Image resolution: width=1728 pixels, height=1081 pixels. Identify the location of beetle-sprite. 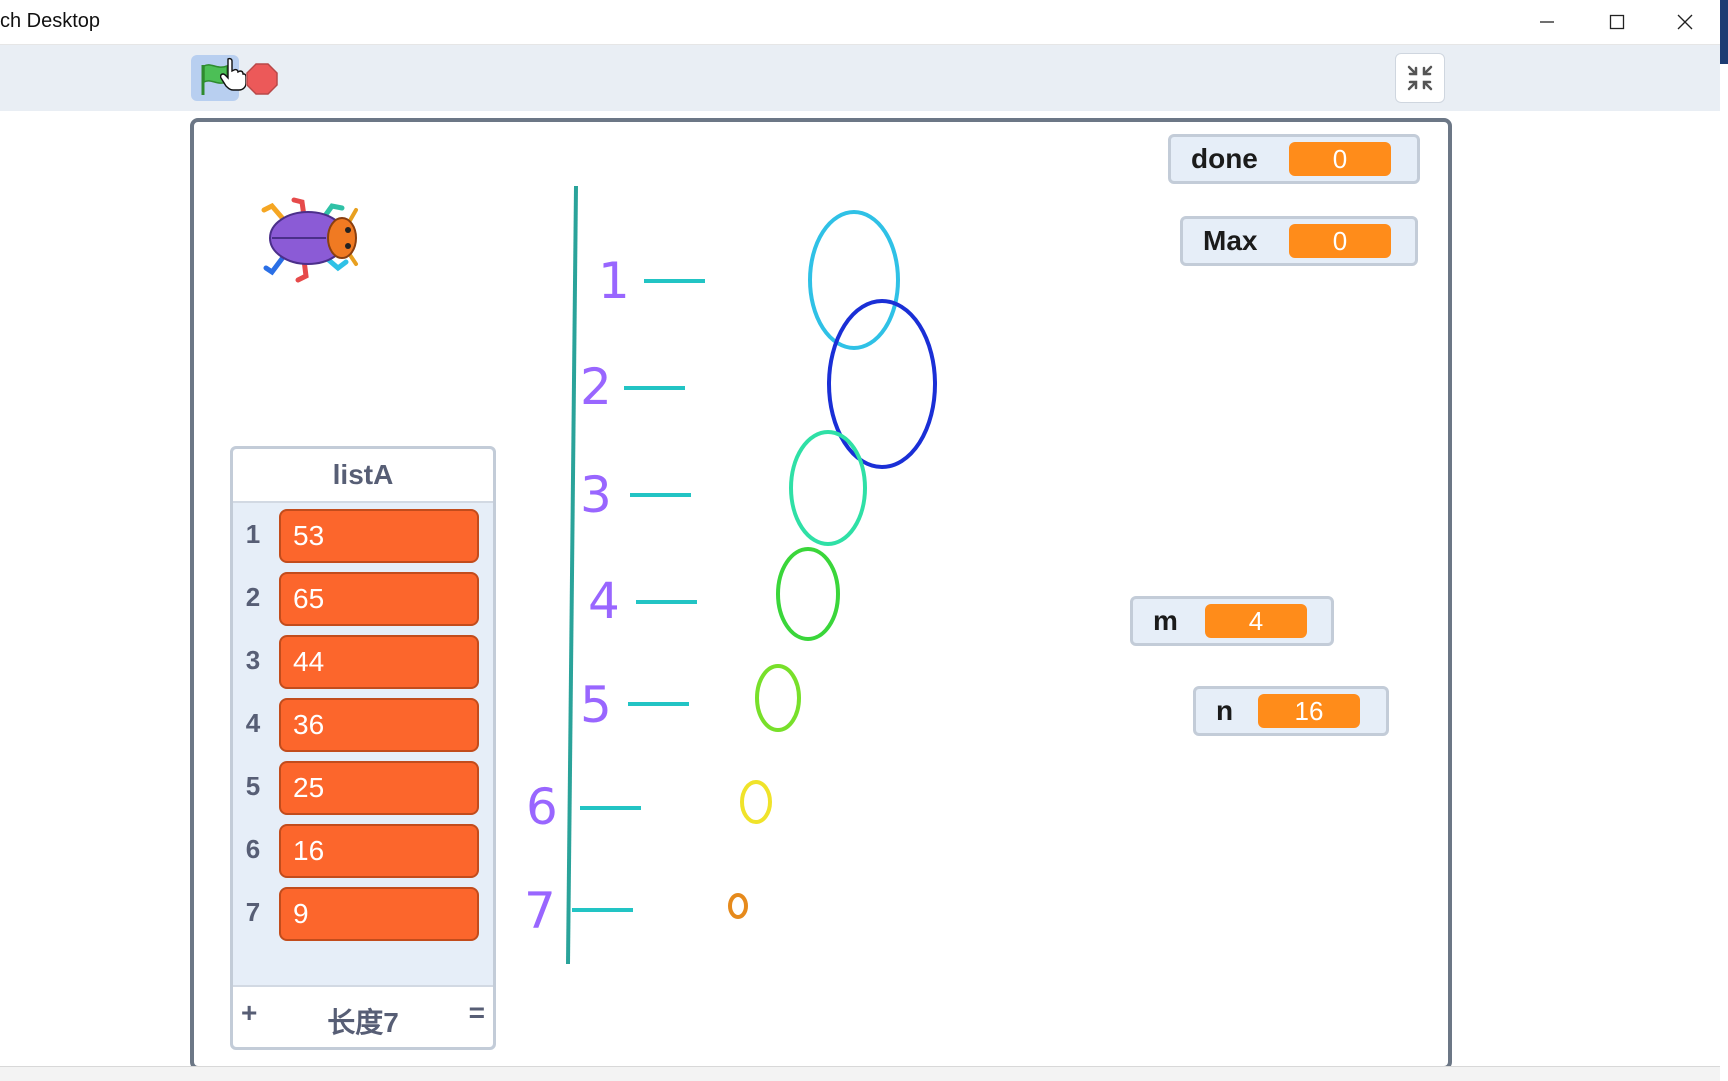
(309, 240).